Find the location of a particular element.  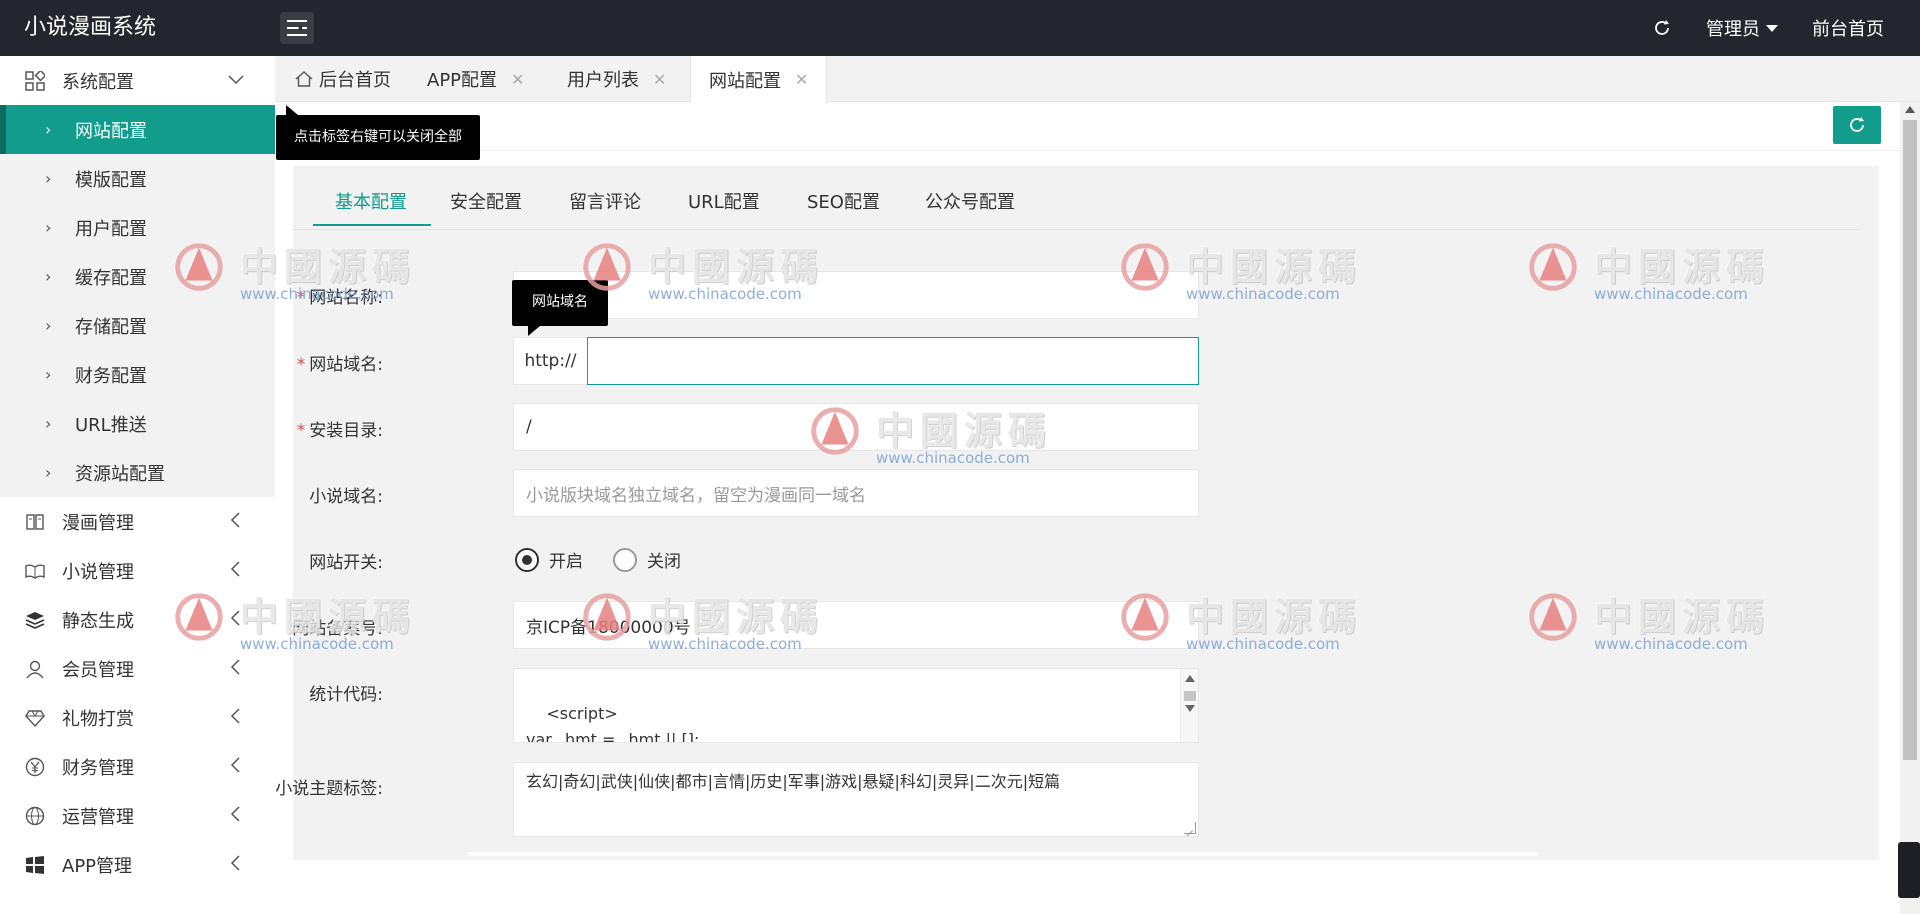

site-domain-label: * 网站域名: is located at coordinates (339, 365).